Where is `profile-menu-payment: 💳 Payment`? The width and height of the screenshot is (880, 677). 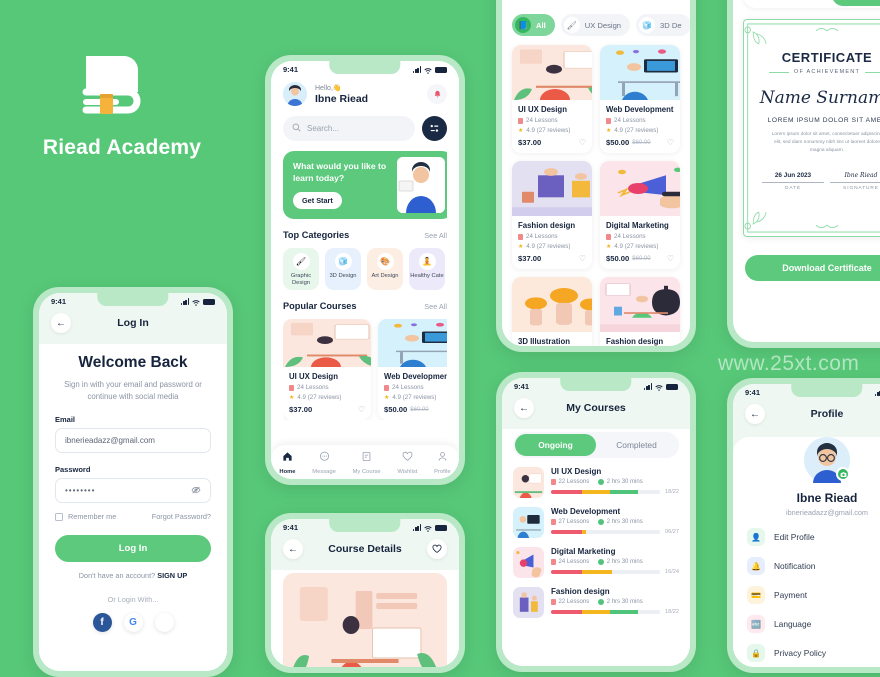 profile-menu-payment: 💳 Payment is located at coordinates (813, 595).